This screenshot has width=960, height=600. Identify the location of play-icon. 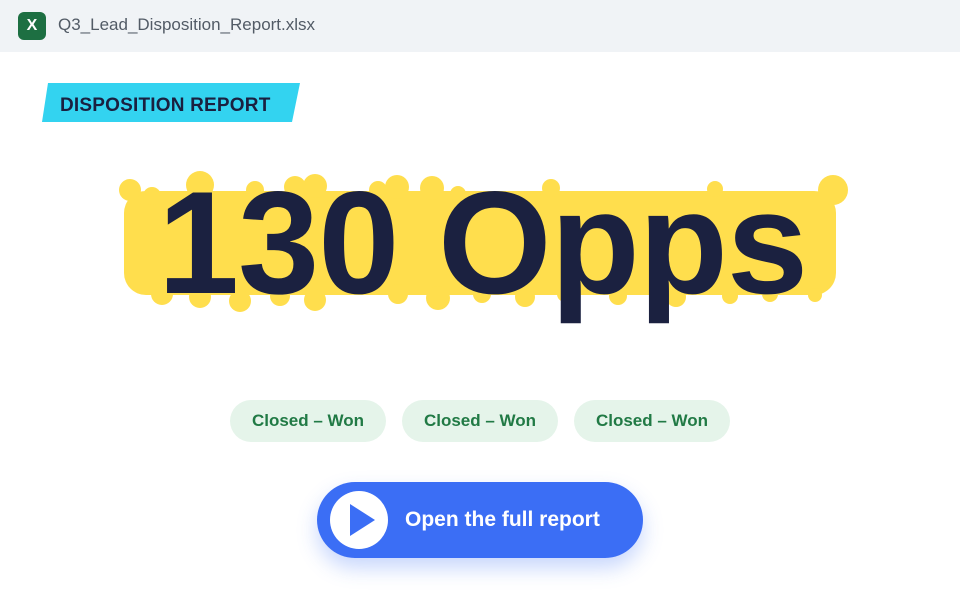
(359, 520).